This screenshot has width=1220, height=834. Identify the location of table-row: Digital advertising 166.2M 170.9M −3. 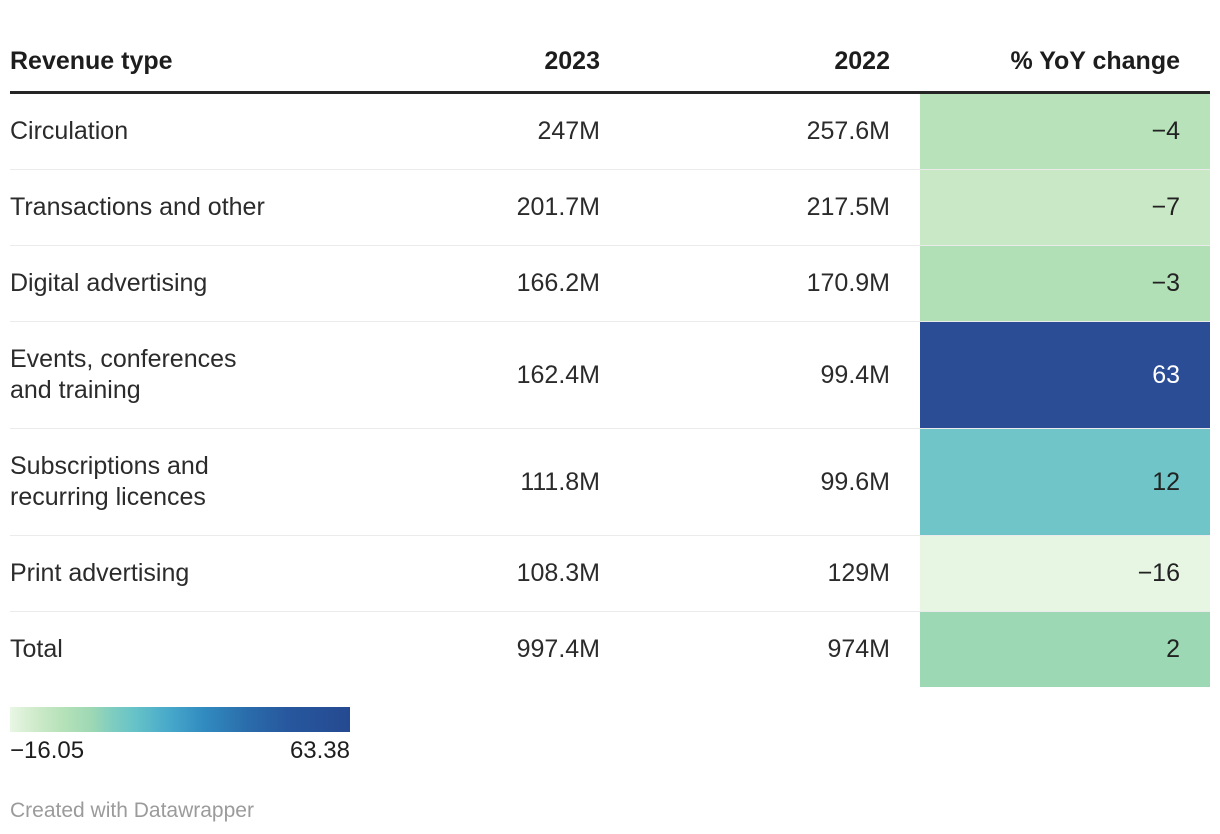
(610, 283).